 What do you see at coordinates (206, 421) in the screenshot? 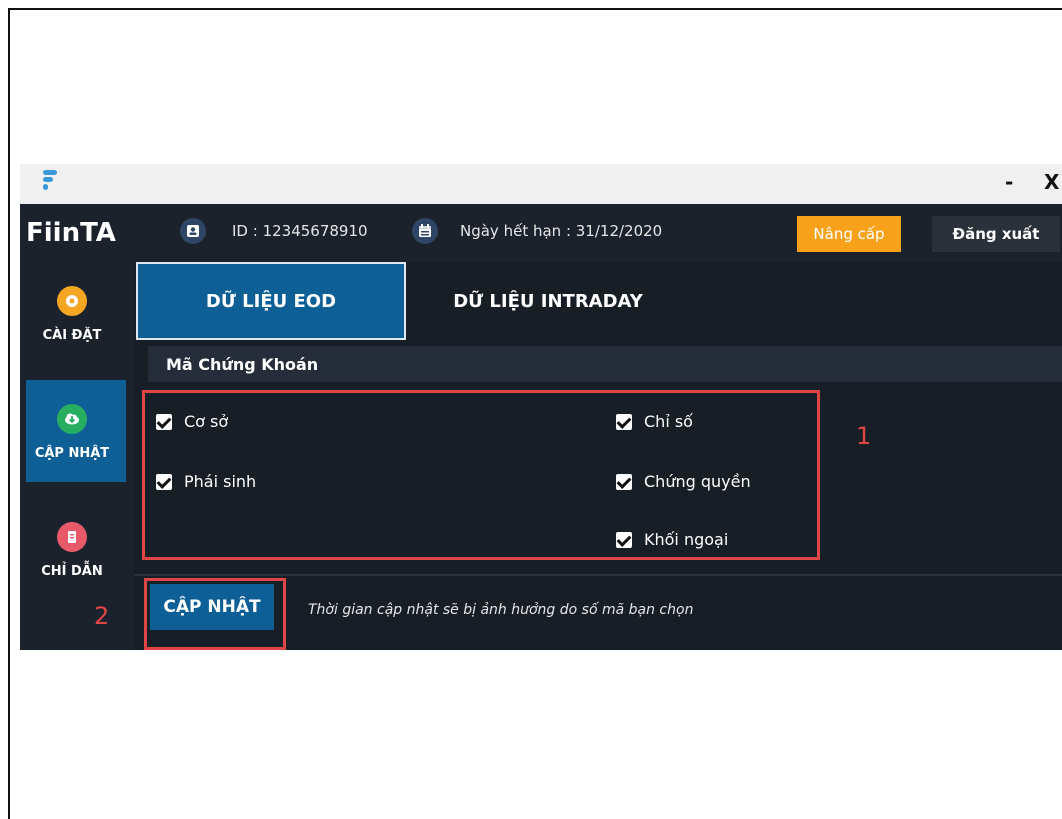
I see `checkbox-label: Cơ sở` at bounding box center [206, 421].